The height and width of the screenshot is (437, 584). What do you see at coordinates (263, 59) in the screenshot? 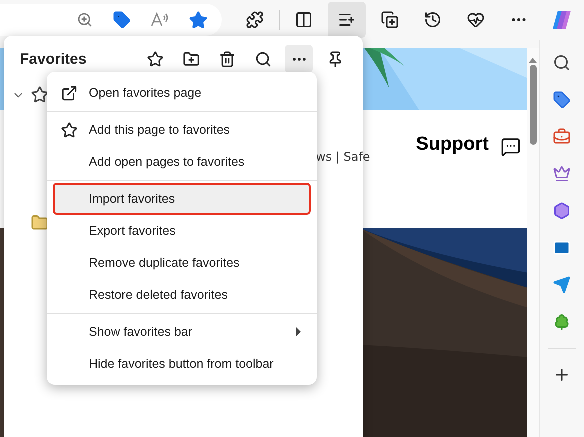
I see `search-icon` at bounding box center [263, 59].